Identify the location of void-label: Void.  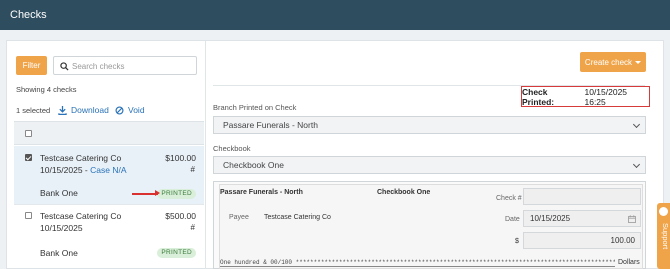
(136, 110).